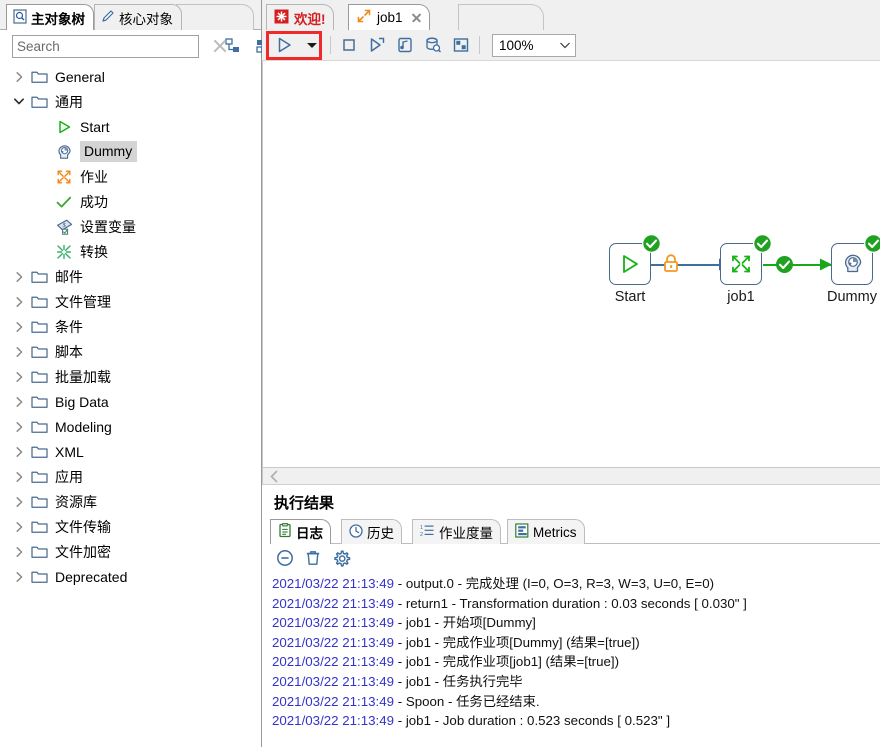  What do you see at coordinates (20, 17) in the screenshot?
I see `document-tree-icon` at bounding box center [20, 17].